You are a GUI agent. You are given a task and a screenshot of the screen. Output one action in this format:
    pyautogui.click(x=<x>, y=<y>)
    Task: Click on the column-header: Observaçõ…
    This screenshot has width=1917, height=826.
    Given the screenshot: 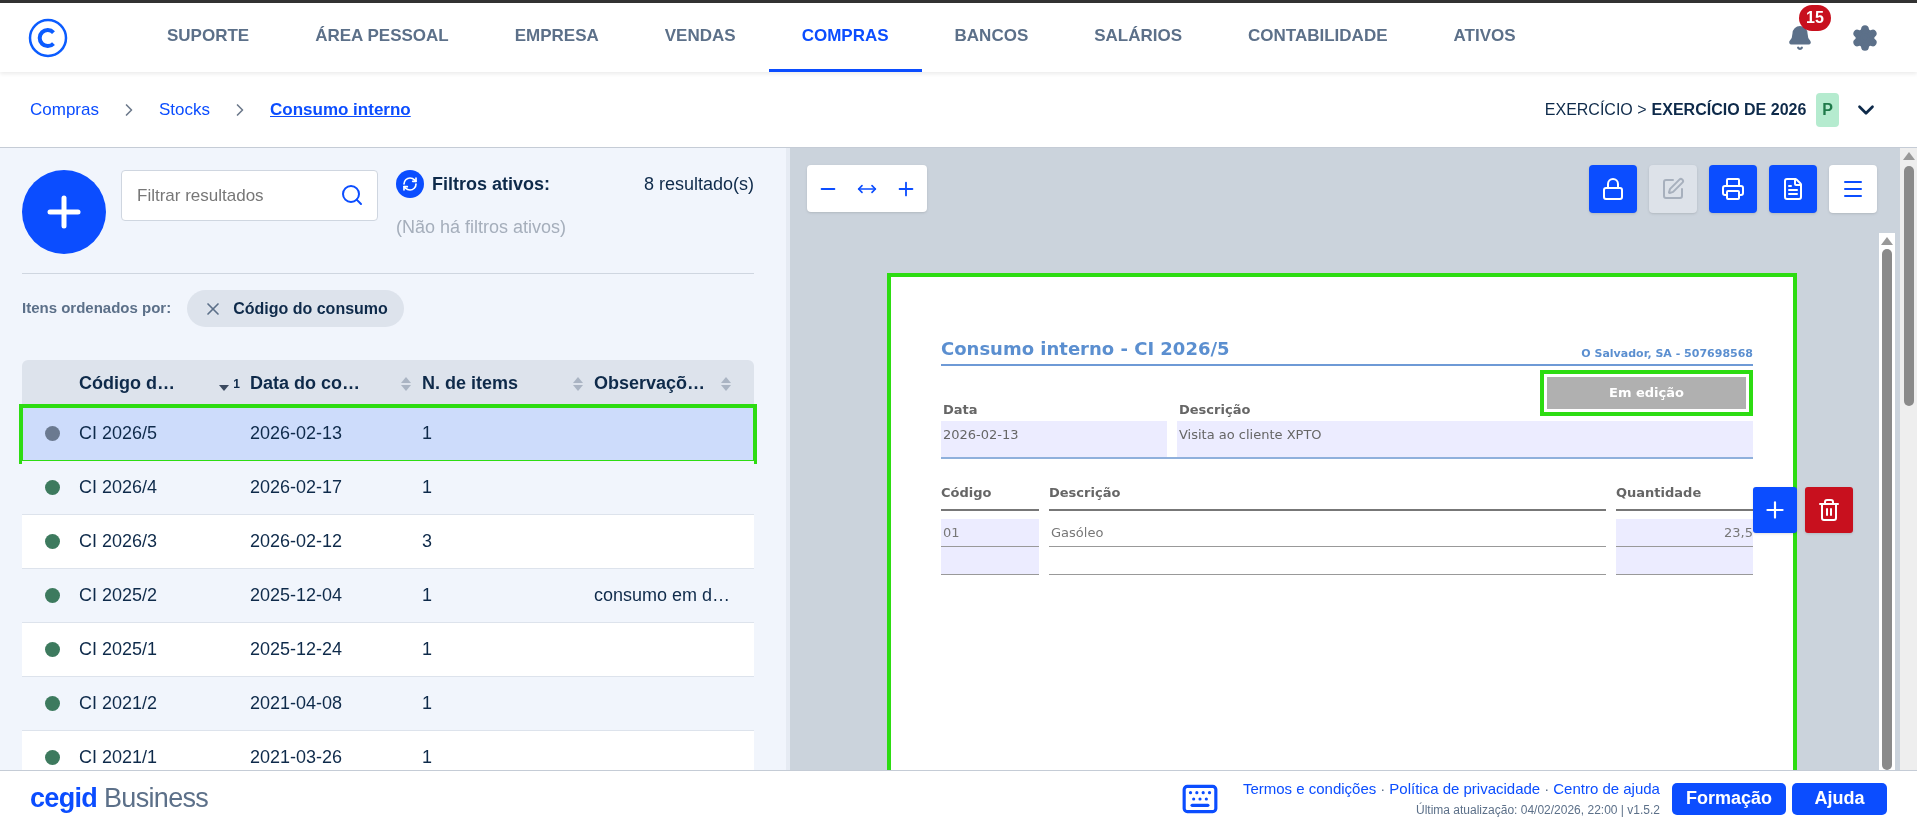 What is the action you would take?
    pyautogui.click(x=668, y=383)
    